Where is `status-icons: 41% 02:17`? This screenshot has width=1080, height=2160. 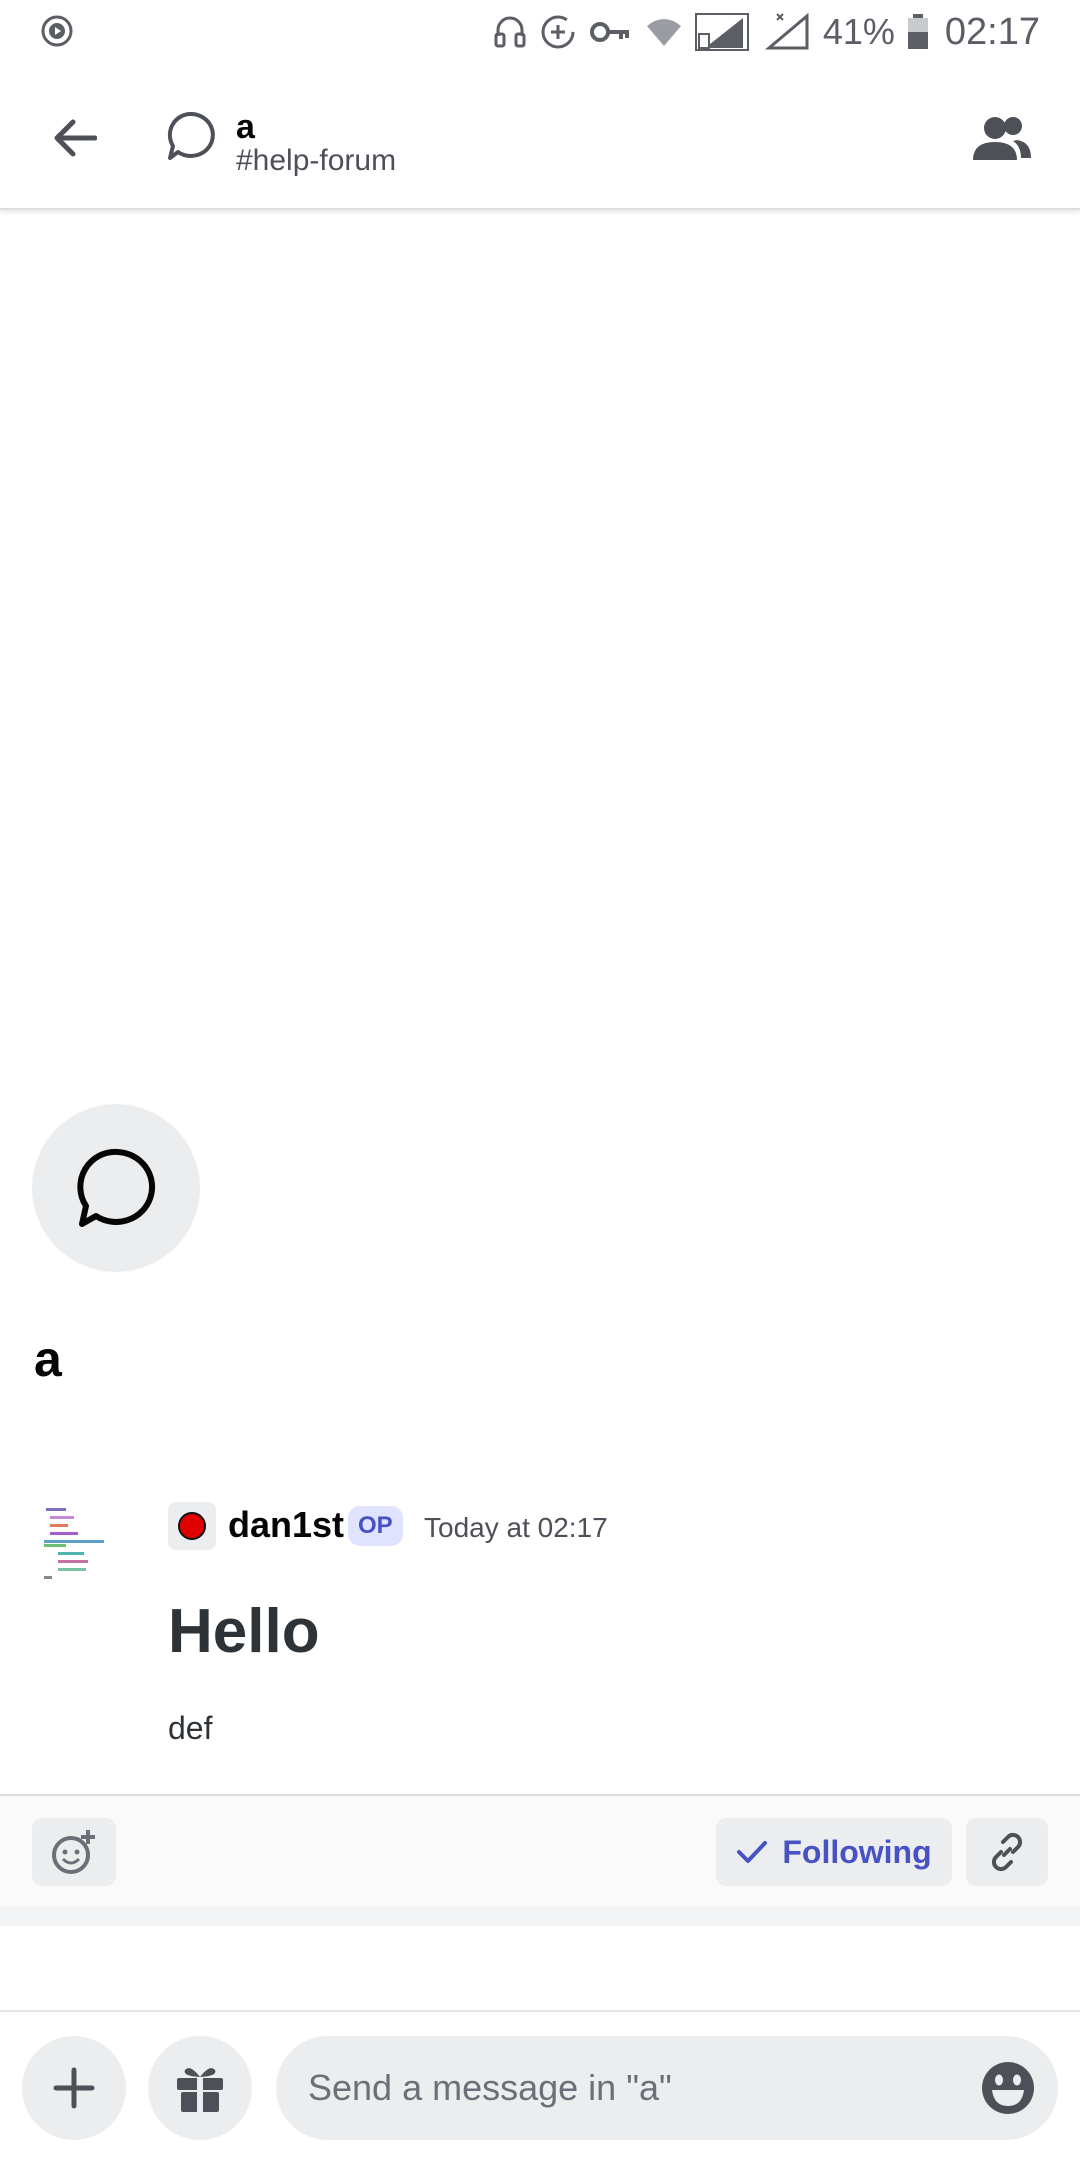
status-icons: 41% 02:17 is located at coordinates (766, 32).